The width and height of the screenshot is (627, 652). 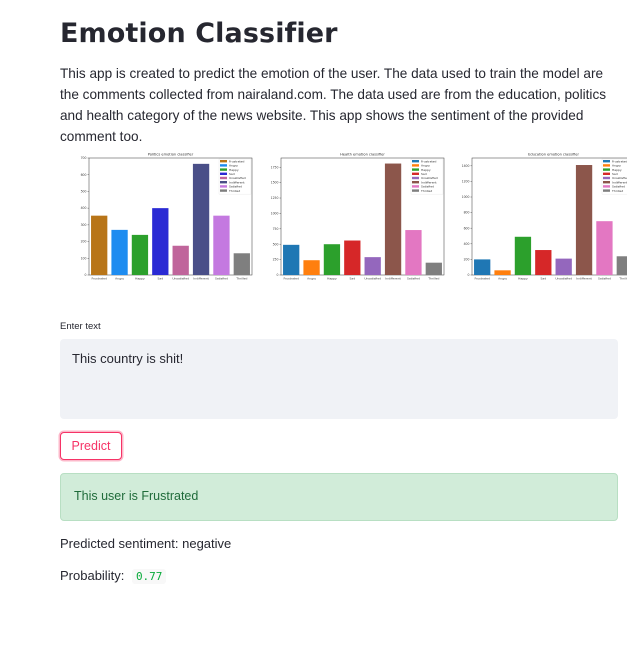 I want to click on chart-title: Health emotion classifier, so click(x=362, y=155).